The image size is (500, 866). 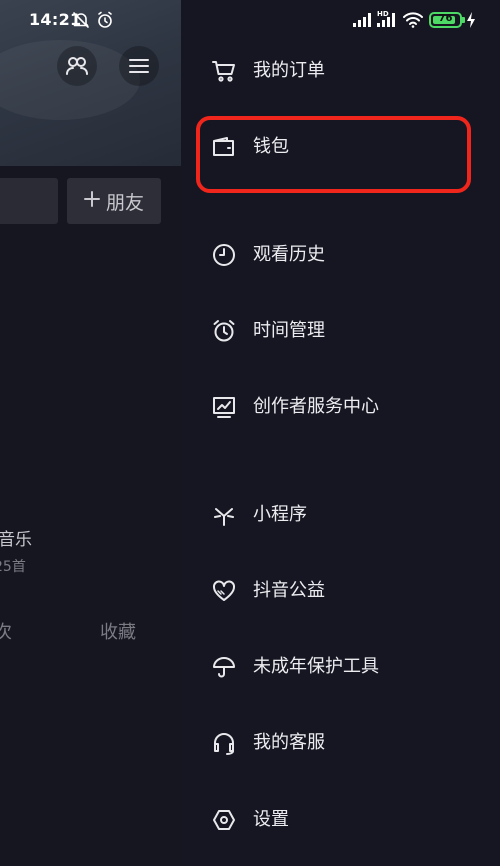 What do you see at coordinates (289, 70) in the screenshot?
I see `menu-item-label: 我的订单` at bounding box center [289, 70].